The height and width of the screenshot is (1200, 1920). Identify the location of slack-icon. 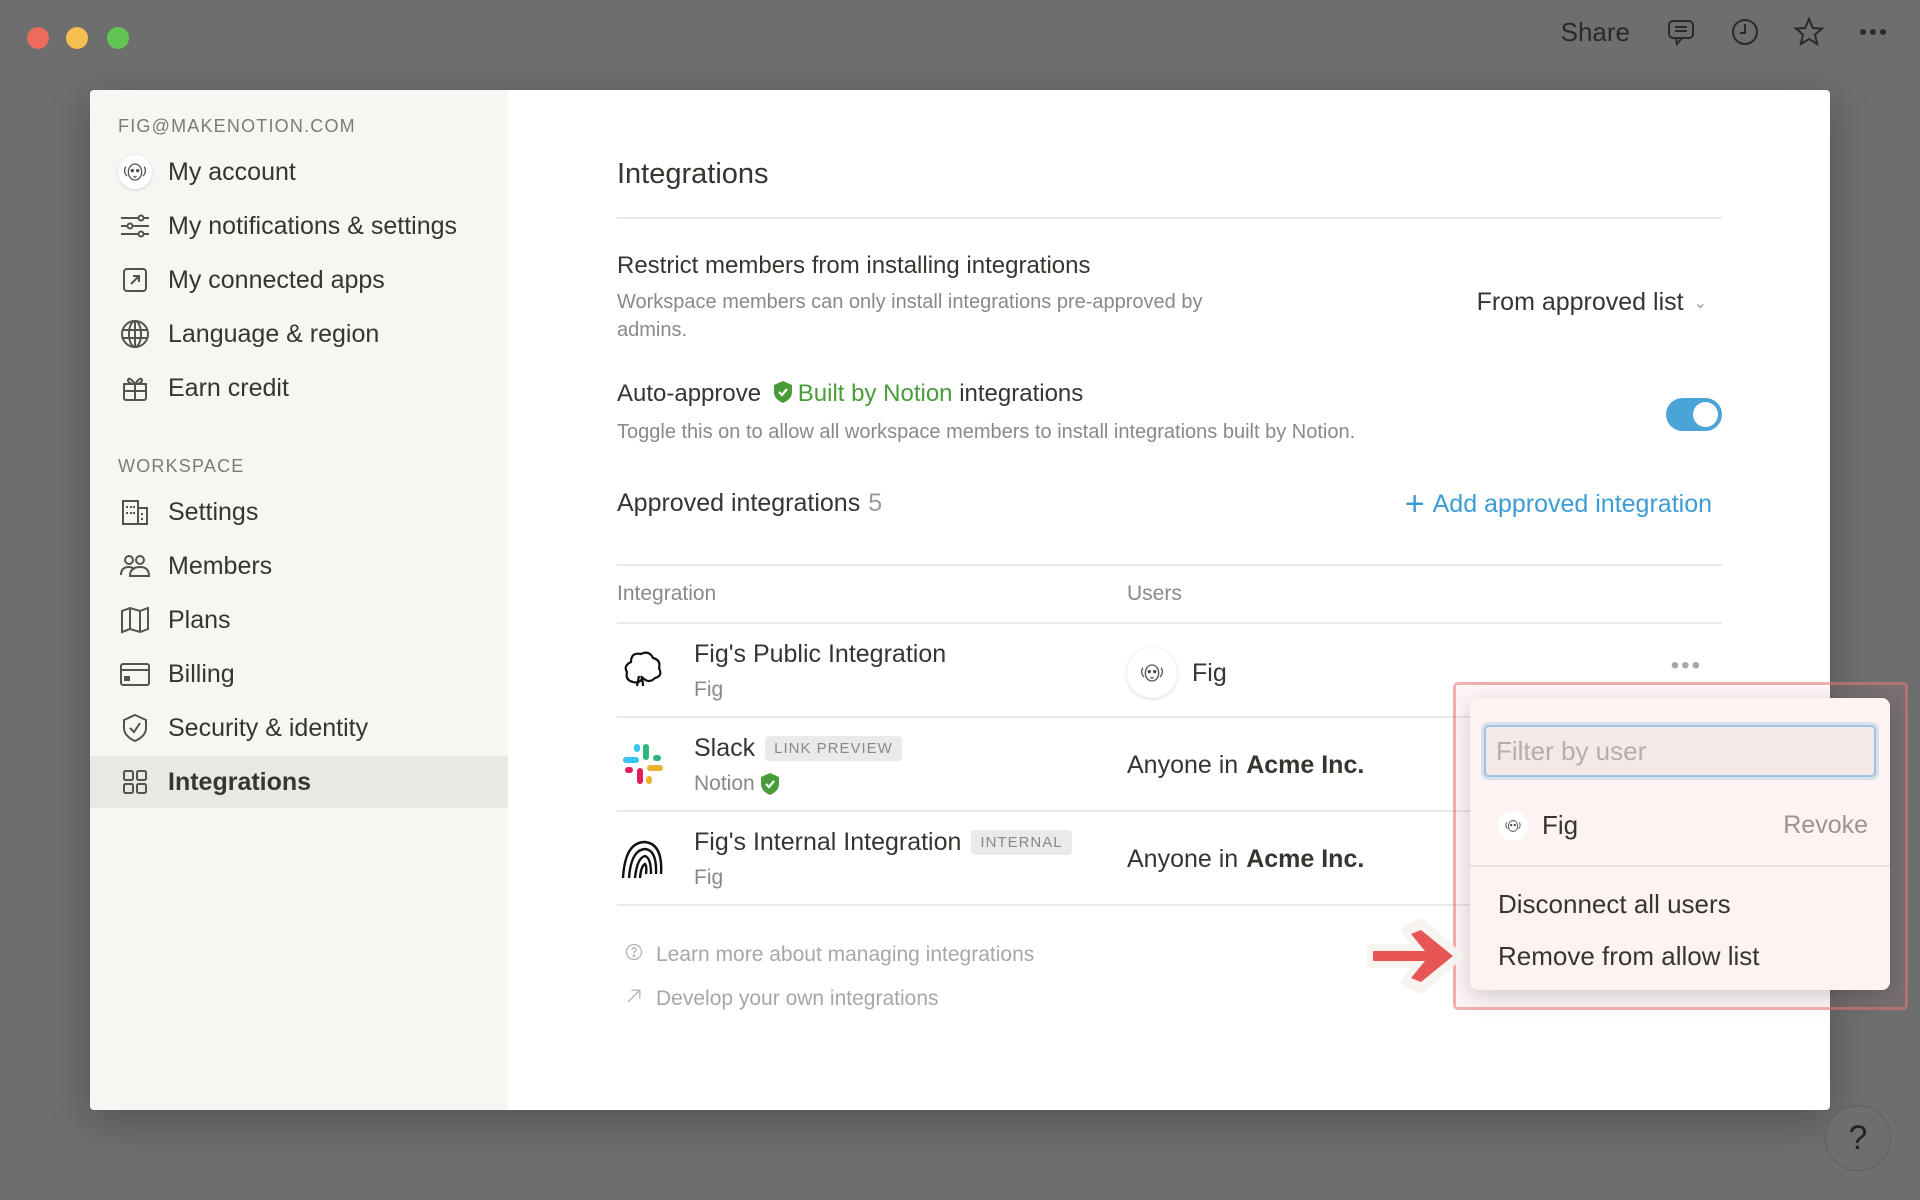
(643, 764).